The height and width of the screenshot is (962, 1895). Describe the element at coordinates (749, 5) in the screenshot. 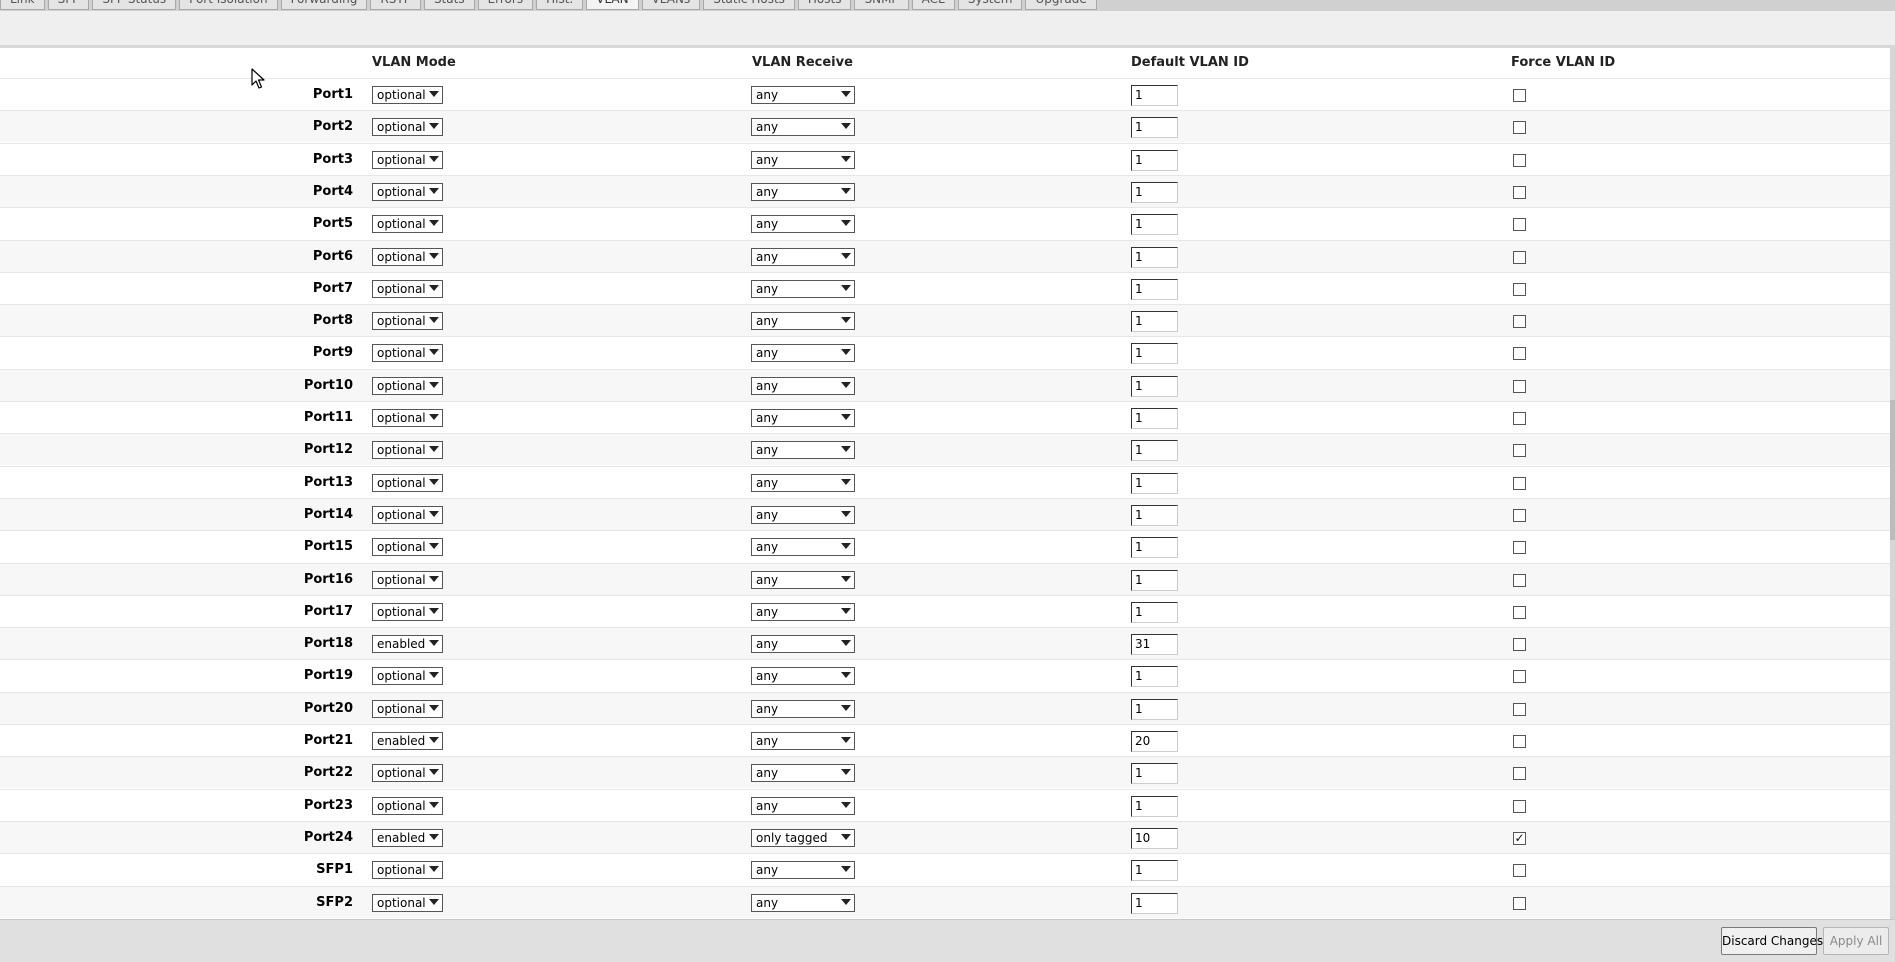

I see `tab-static-hosts: Static Hosts` at that location.